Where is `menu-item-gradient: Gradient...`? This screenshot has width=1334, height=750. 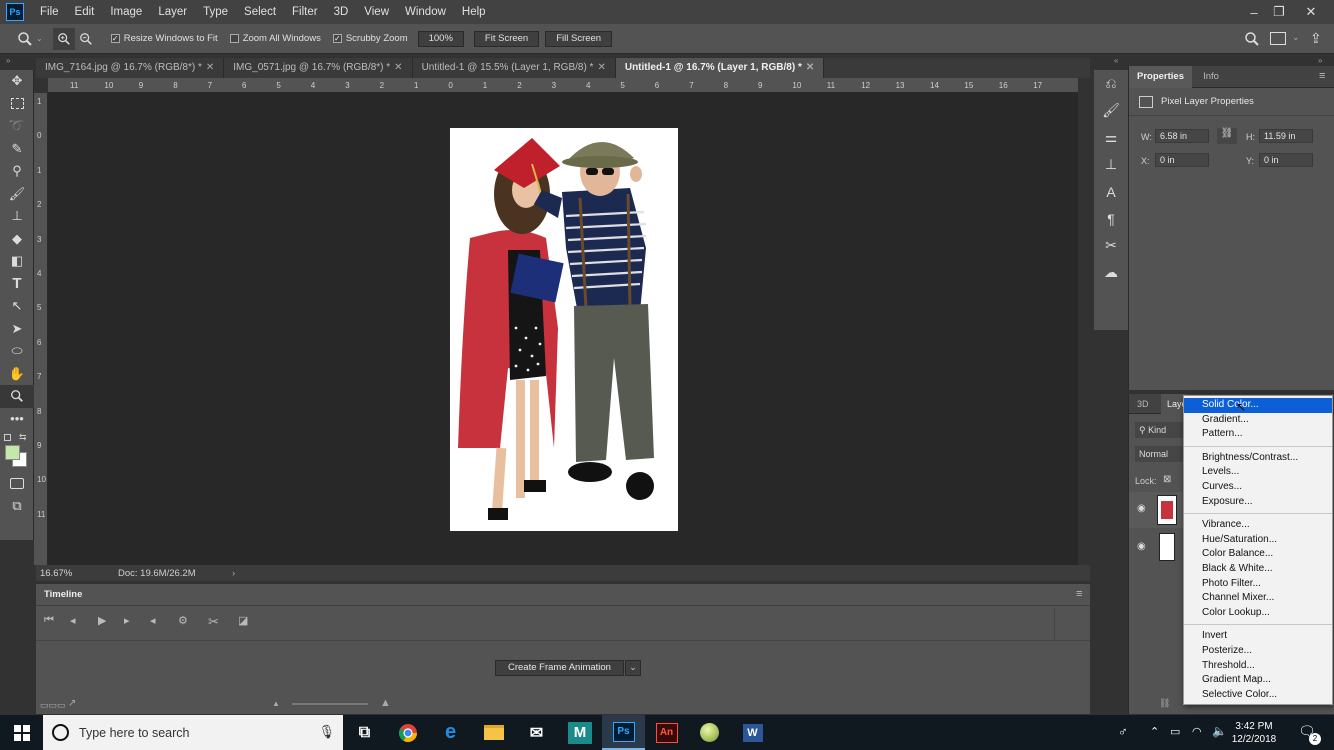 menu-item-gradient: Gradient... is located at coordinates (1258, 420).